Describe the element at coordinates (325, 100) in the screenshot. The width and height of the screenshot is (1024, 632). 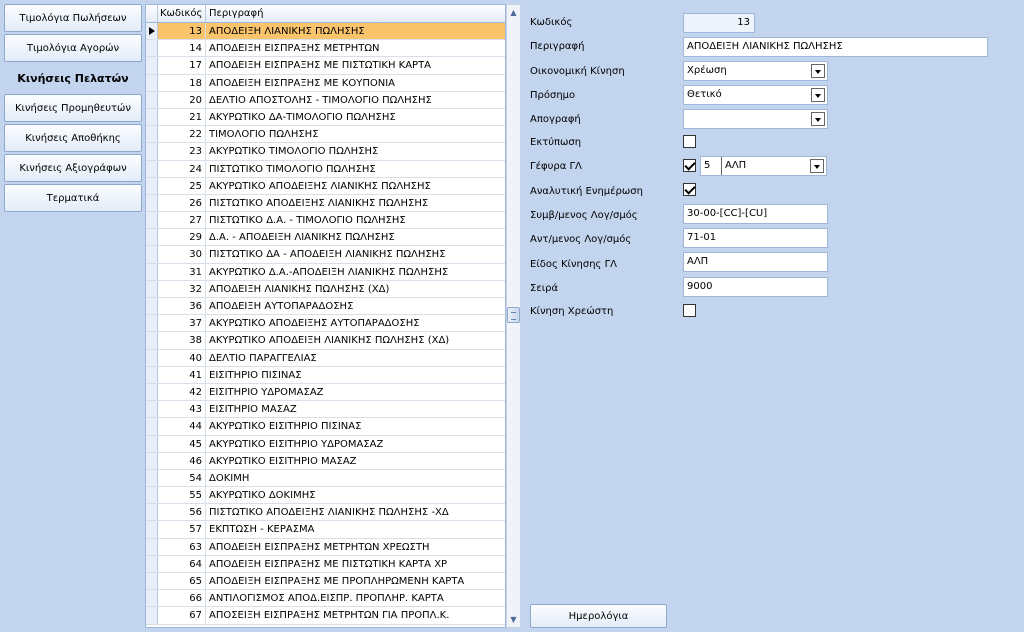
I see `table-row: 20 ΔΕΛΤΙΟ ΑΠΟΣΤΟΛΗΣ - ΤΙΜΟΛΟΓΙΟ ΠΩΛΗΣΗΣ` at that location.